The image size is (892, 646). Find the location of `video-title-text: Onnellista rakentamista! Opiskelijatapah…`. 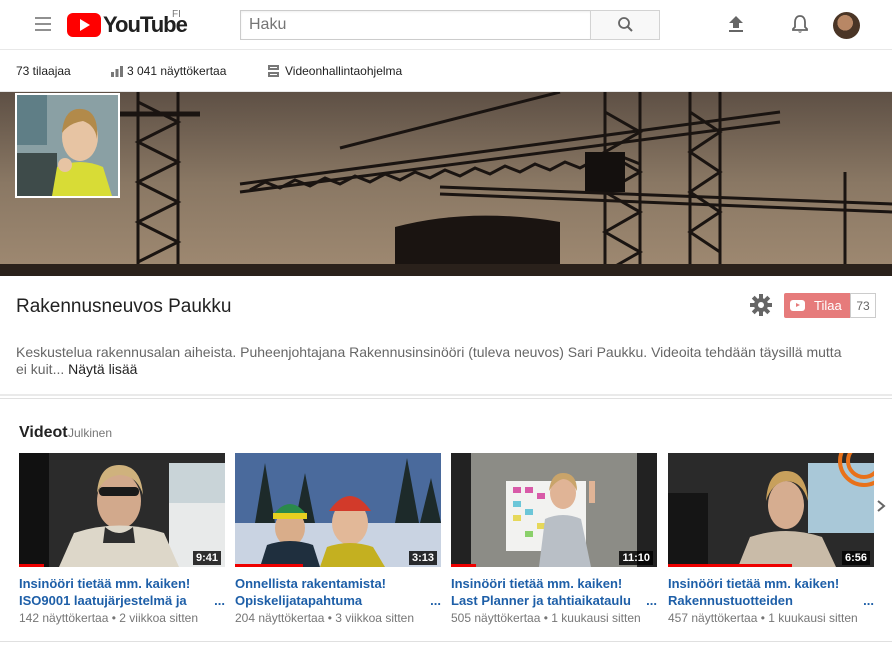

video-title-text: Onnellista rakentamista! Opiskelijatapah… is located at coordinates (310, 592).